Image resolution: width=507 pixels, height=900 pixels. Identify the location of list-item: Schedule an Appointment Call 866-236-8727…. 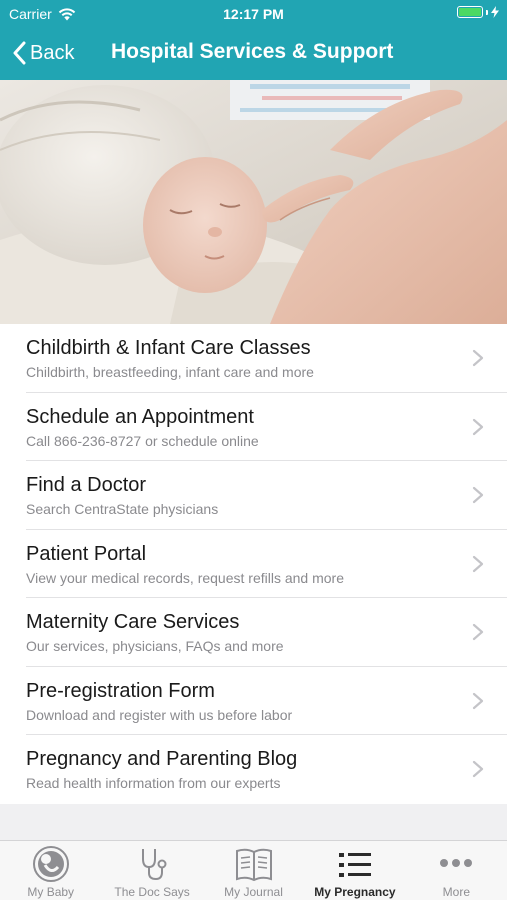
(253, 427).